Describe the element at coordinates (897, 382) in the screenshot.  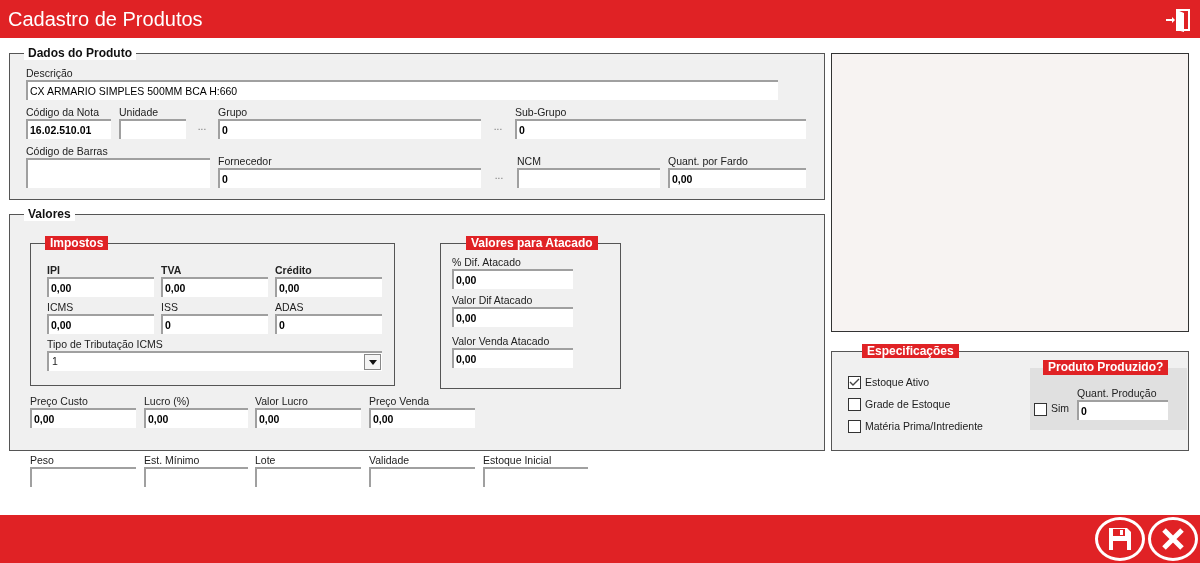
I see `checkbox-label: Estoque Ativo` at that location.